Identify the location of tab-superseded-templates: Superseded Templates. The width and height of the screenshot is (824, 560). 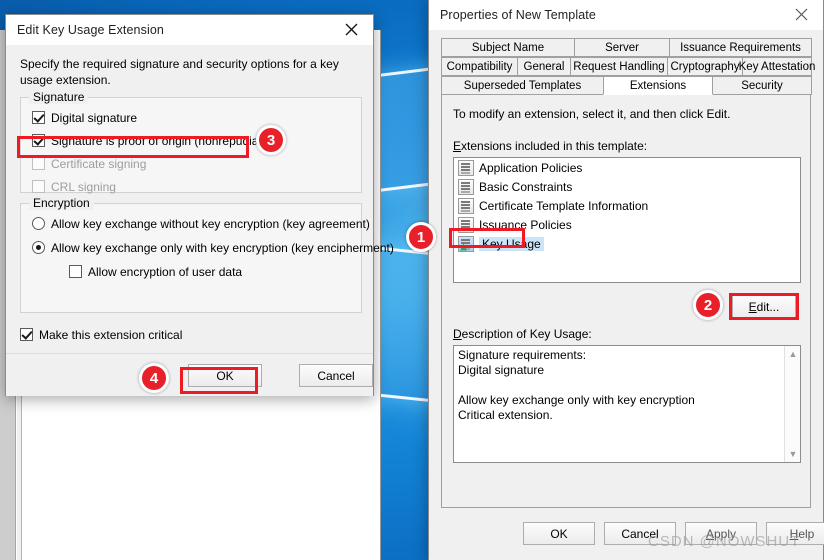
(522, 85).